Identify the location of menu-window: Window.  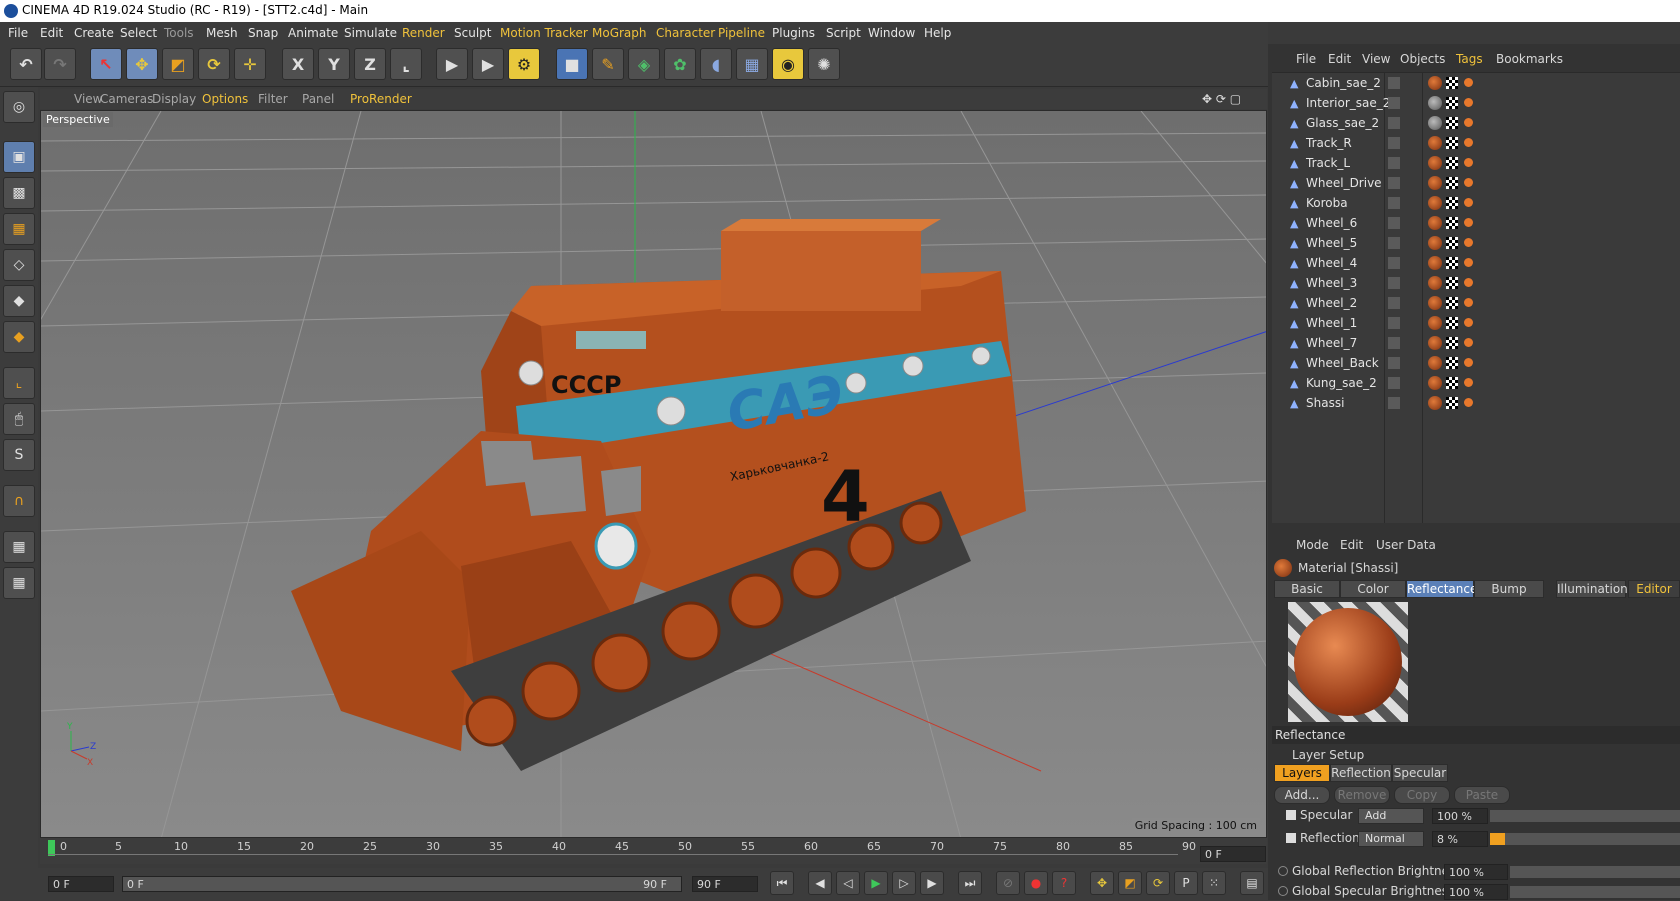
(891, 33).